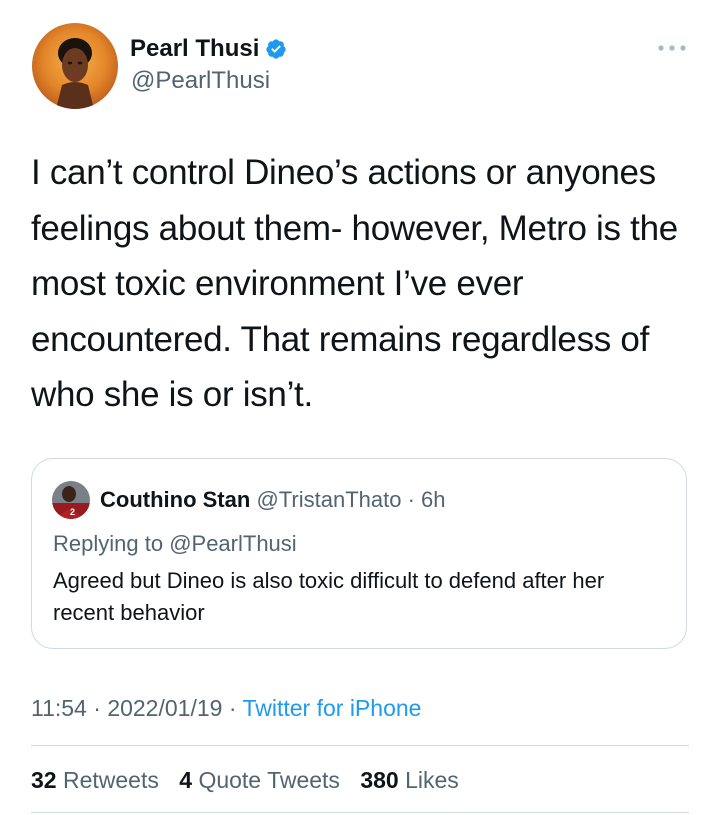 The image size is (720, 815). I want to click on quoted-time: 6h, so click(433, 499).